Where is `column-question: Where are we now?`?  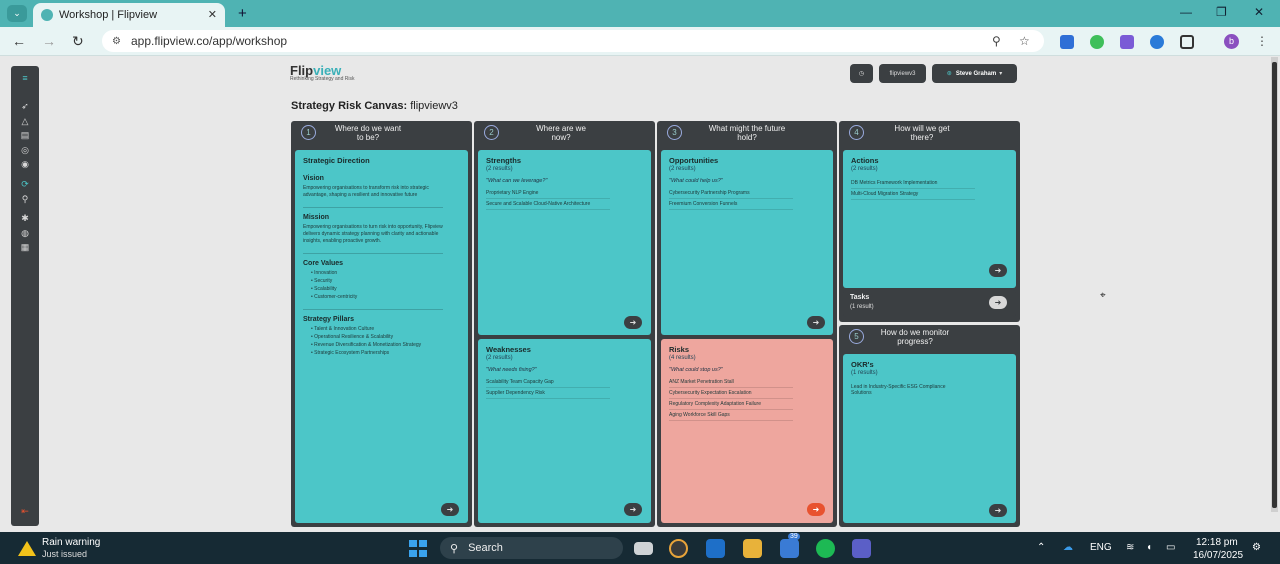 column-question: Where are we now? is located at coordinates (561, 133).